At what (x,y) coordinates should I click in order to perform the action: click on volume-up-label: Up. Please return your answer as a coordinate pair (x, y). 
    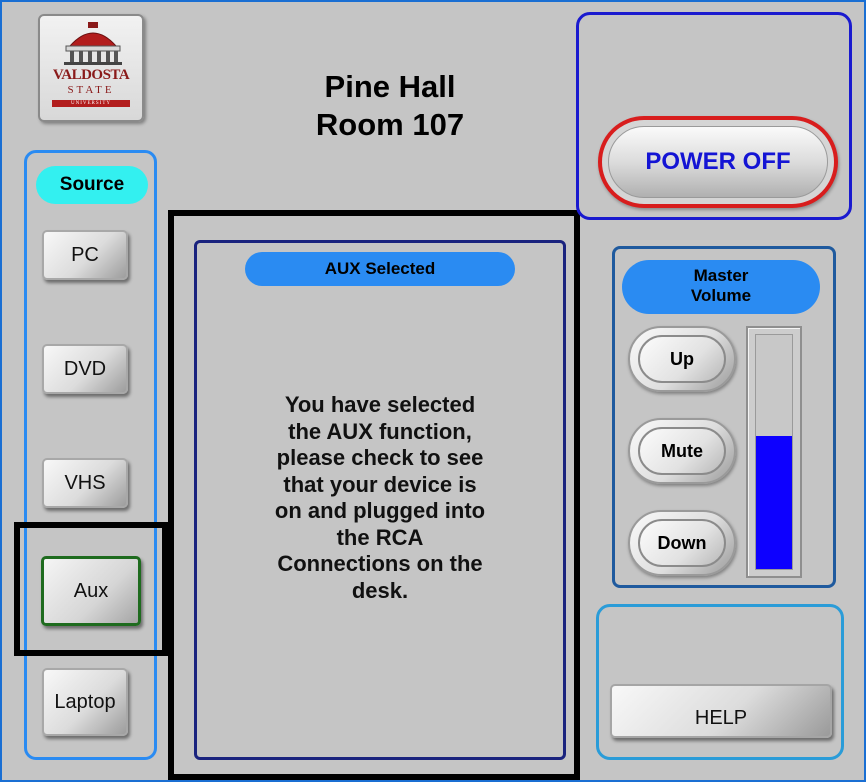
    Looking at the image, I should click on (682, 359).